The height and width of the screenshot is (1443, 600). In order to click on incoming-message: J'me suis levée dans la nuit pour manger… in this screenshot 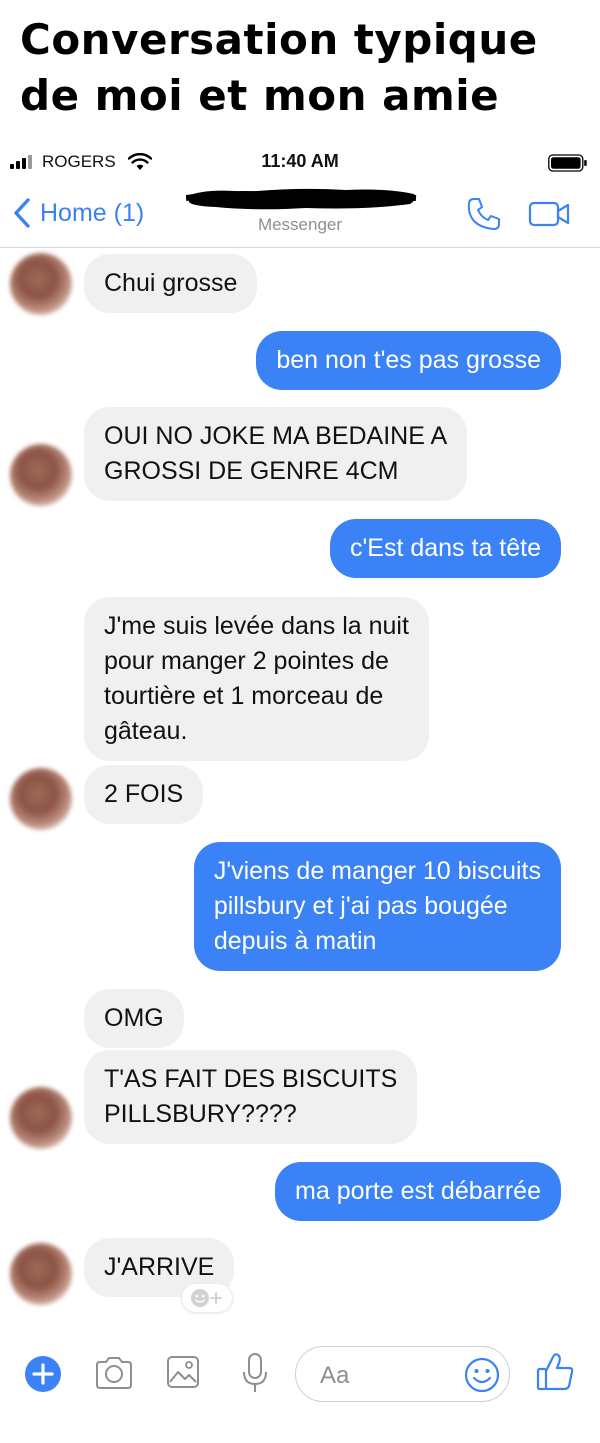, I will do `click(256, 679)`.